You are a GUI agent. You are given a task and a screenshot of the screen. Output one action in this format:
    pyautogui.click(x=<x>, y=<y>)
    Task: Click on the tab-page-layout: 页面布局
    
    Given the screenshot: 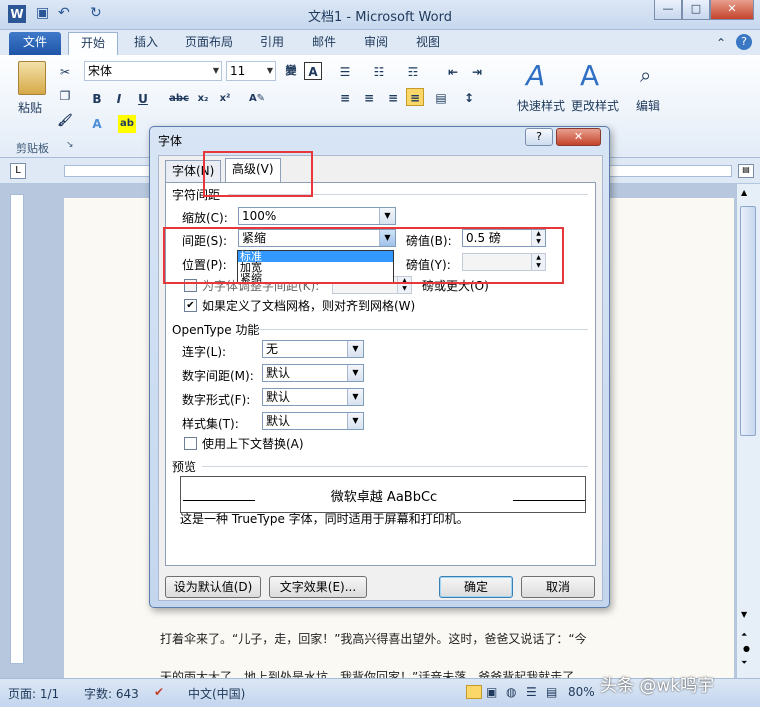 What is the action you would take?
    pyautogui.click(x=209, y=43)
    